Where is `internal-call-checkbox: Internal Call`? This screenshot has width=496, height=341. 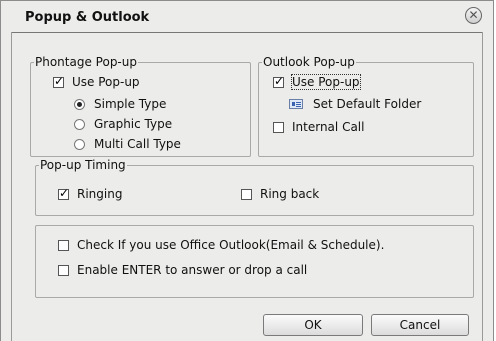
internal-call-checkbox: Internal Call is located at coordinates (318, 127).